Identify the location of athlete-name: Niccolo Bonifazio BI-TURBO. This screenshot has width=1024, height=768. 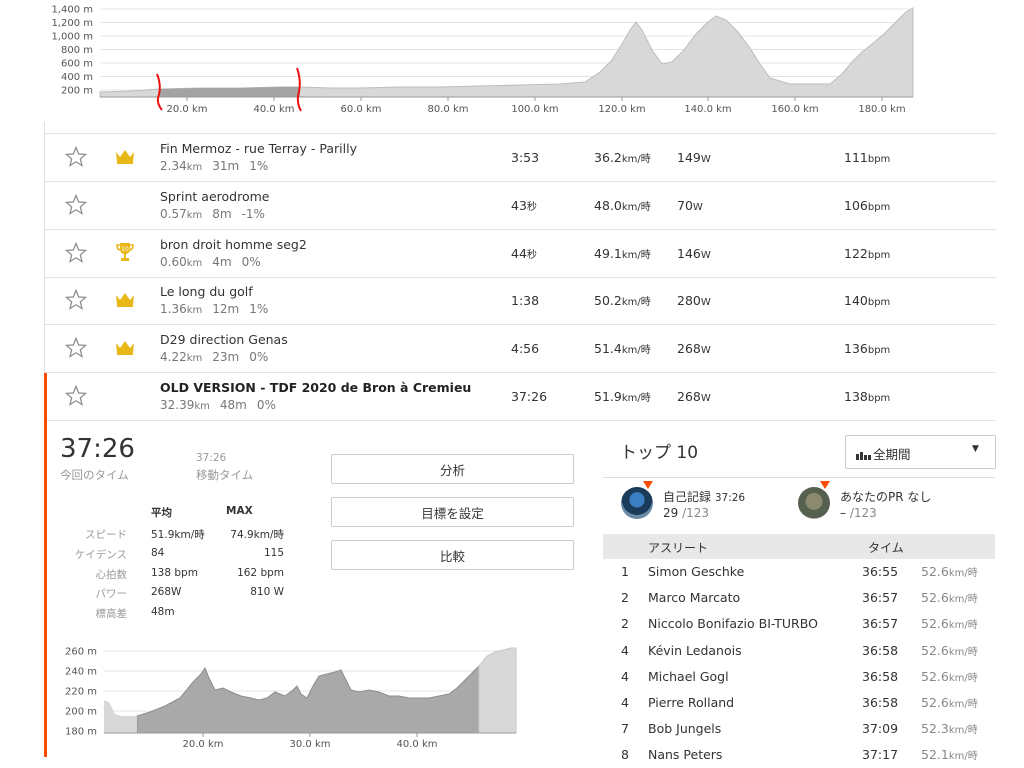
(733, 623).